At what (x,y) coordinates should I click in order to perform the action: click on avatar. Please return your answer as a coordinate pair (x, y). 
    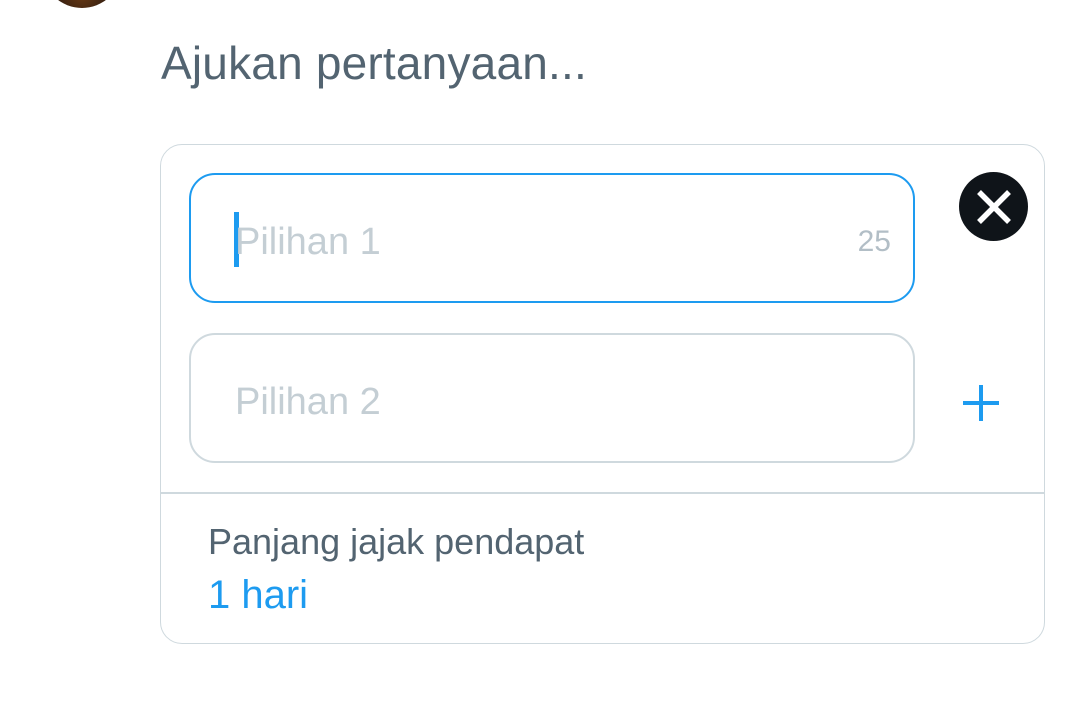
    Looking at the image, I should click on (82, 4).